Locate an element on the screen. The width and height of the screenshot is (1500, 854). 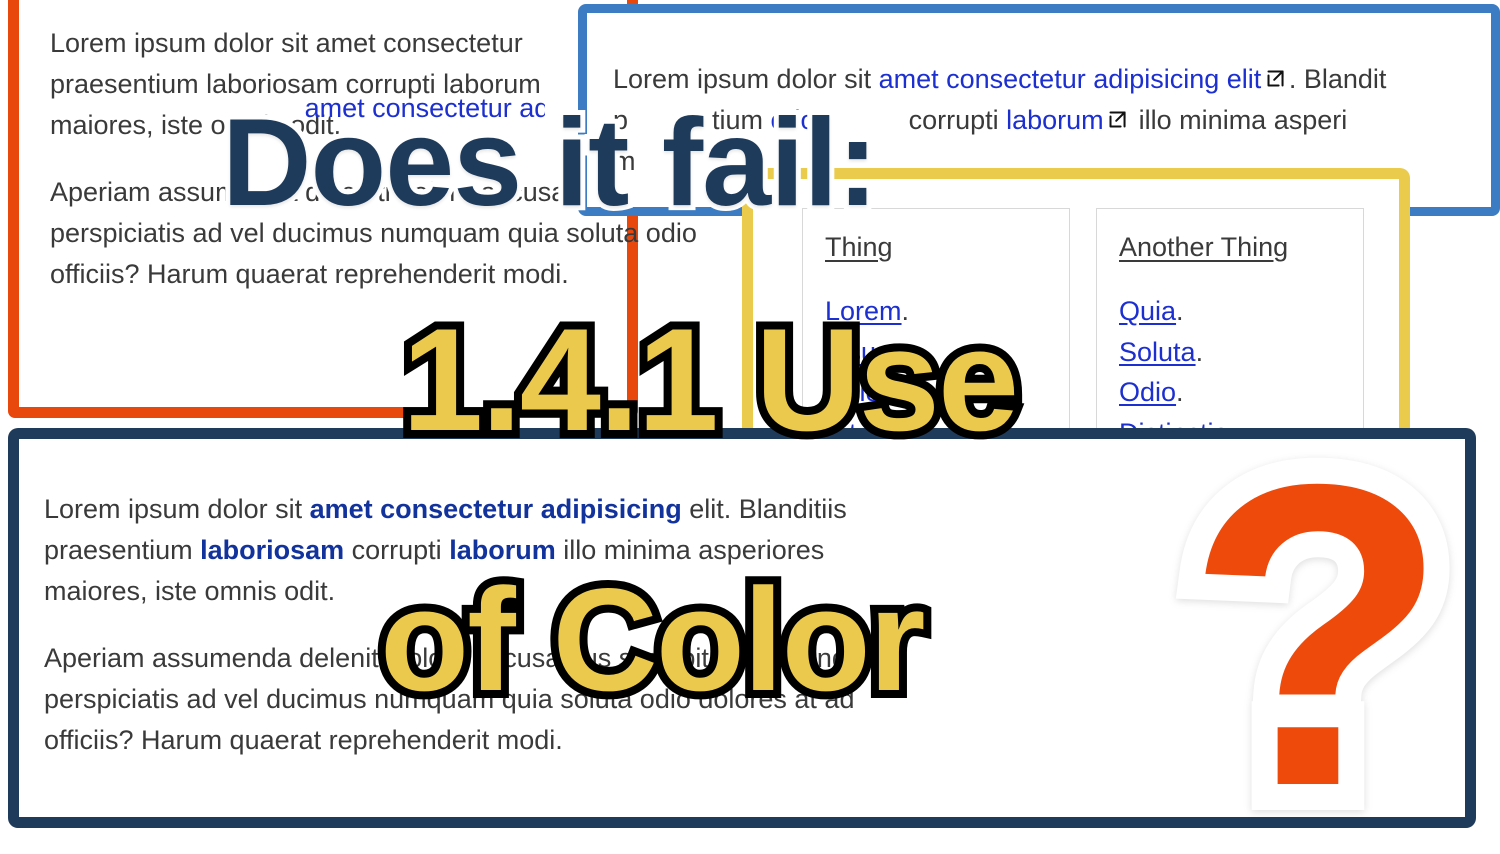
text-run: . Blandit is located at coordinates (1337, 79).